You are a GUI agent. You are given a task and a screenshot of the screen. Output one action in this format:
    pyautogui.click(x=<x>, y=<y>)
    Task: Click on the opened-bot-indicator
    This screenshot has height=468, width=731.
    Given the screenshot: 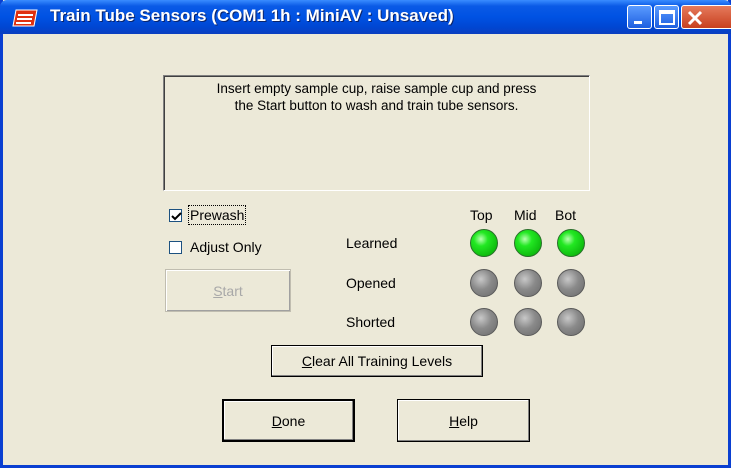 What is the action you would take?
    pyautogui.click(x=571, y=283)
    